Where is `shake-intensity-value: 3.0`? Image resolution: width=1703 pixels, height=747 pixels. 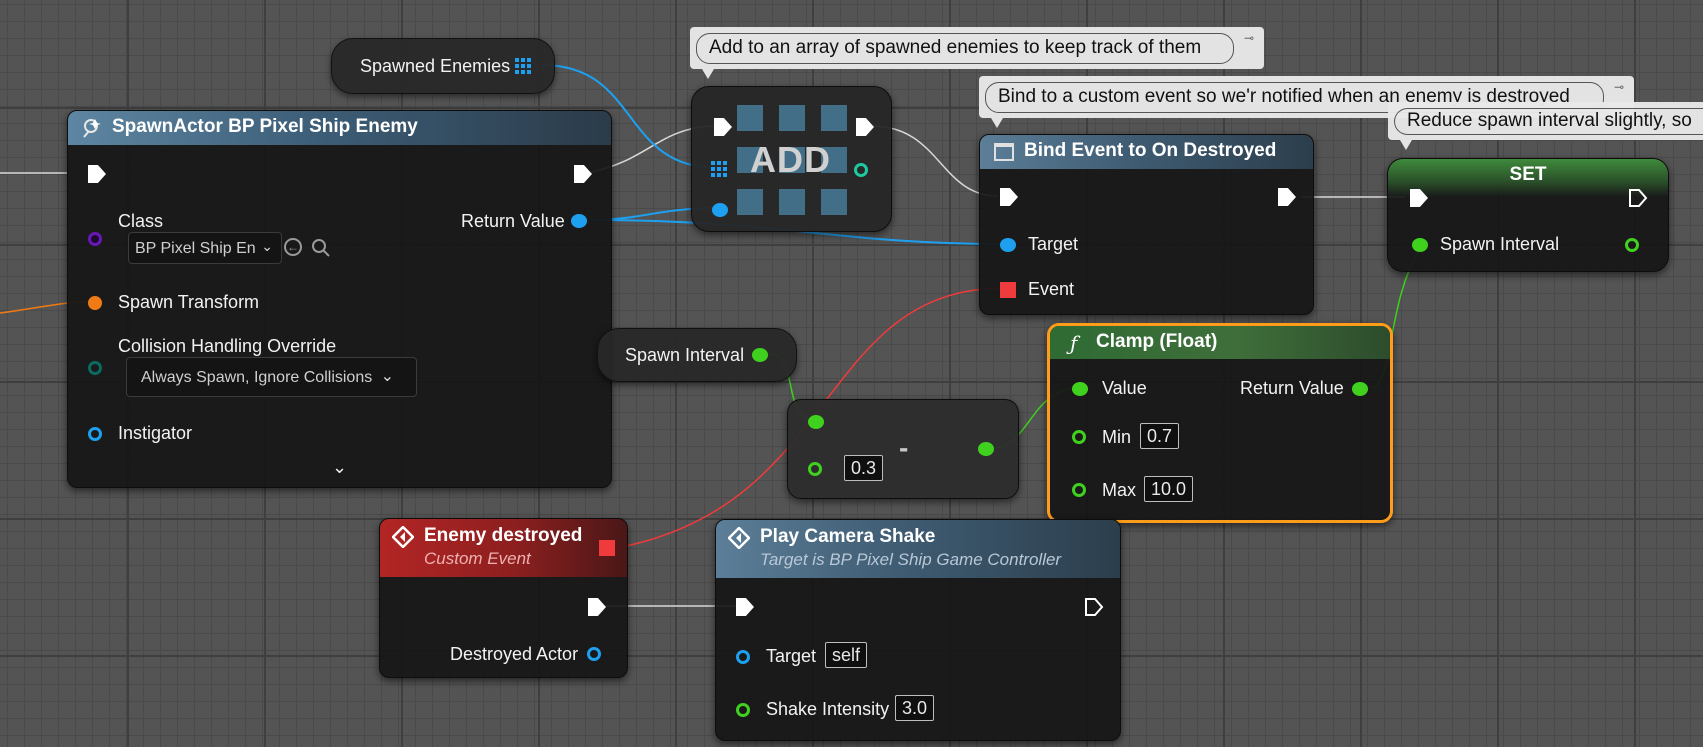 shake-intensity-value: 3.0 is located at coordinates (915, 708).